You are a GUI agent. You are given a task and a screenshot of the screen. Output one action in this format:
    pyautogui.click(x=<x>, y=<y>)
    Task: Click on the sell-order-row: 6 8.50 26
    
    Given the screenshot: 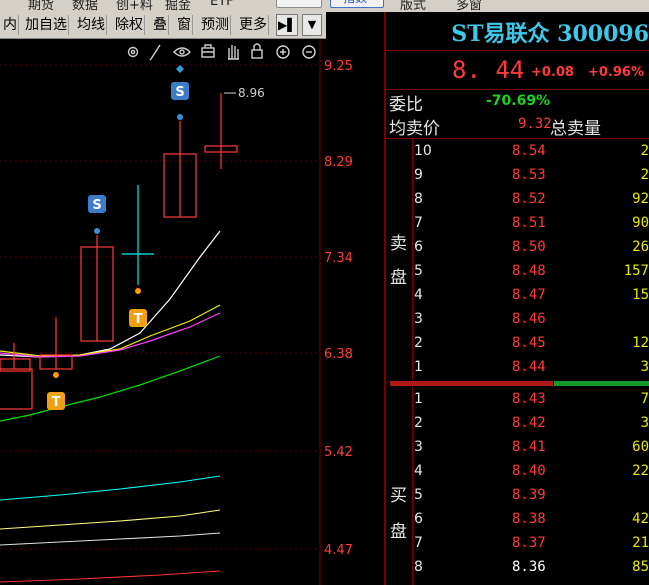 What is the action you would take?
    pyautogui.click(x=517, y=248)
    